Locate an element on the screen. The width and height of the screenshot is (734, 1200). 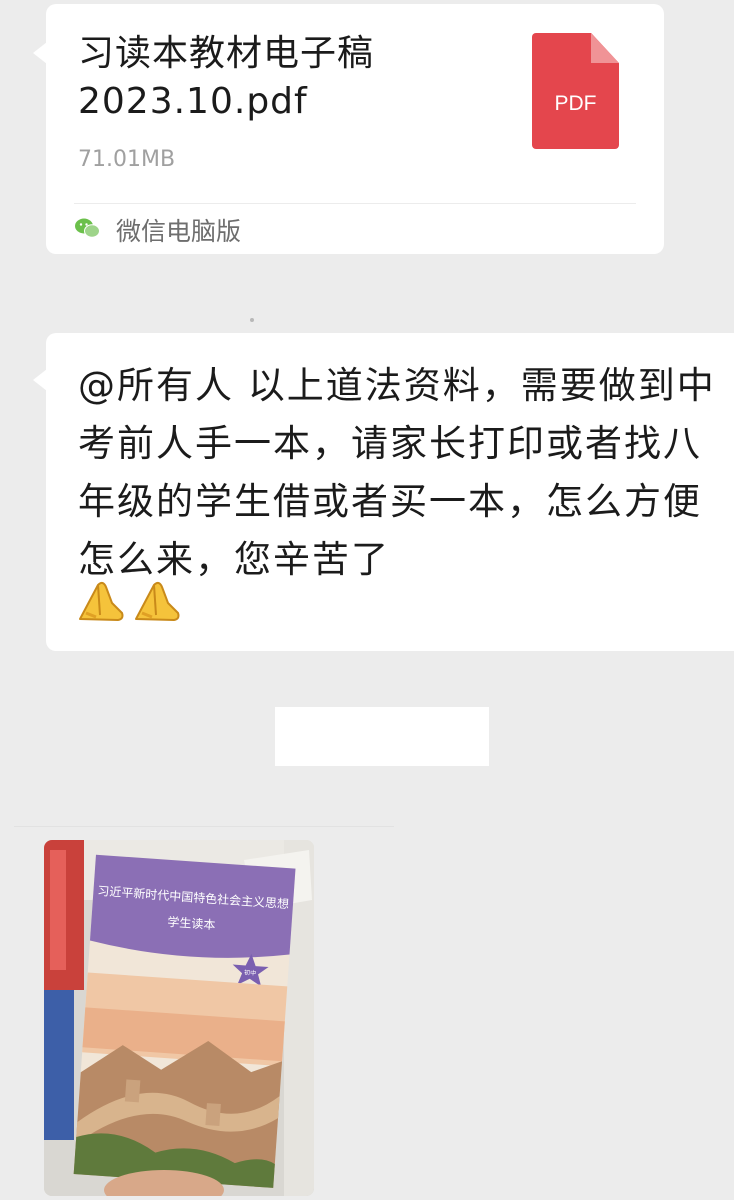
pdf-icon-label: PDF is located at coordinates (575, 103).